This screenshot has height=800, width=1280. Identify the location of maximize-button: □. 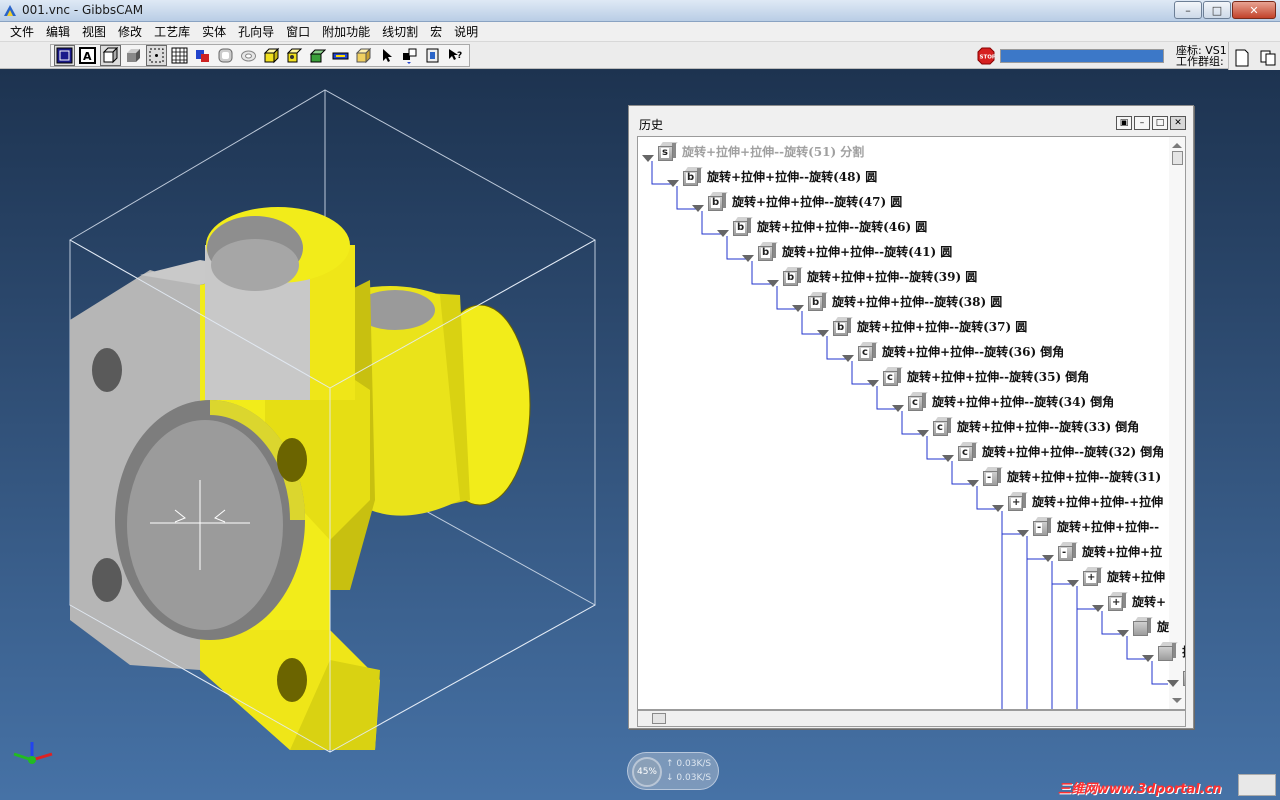
(1217, 10).